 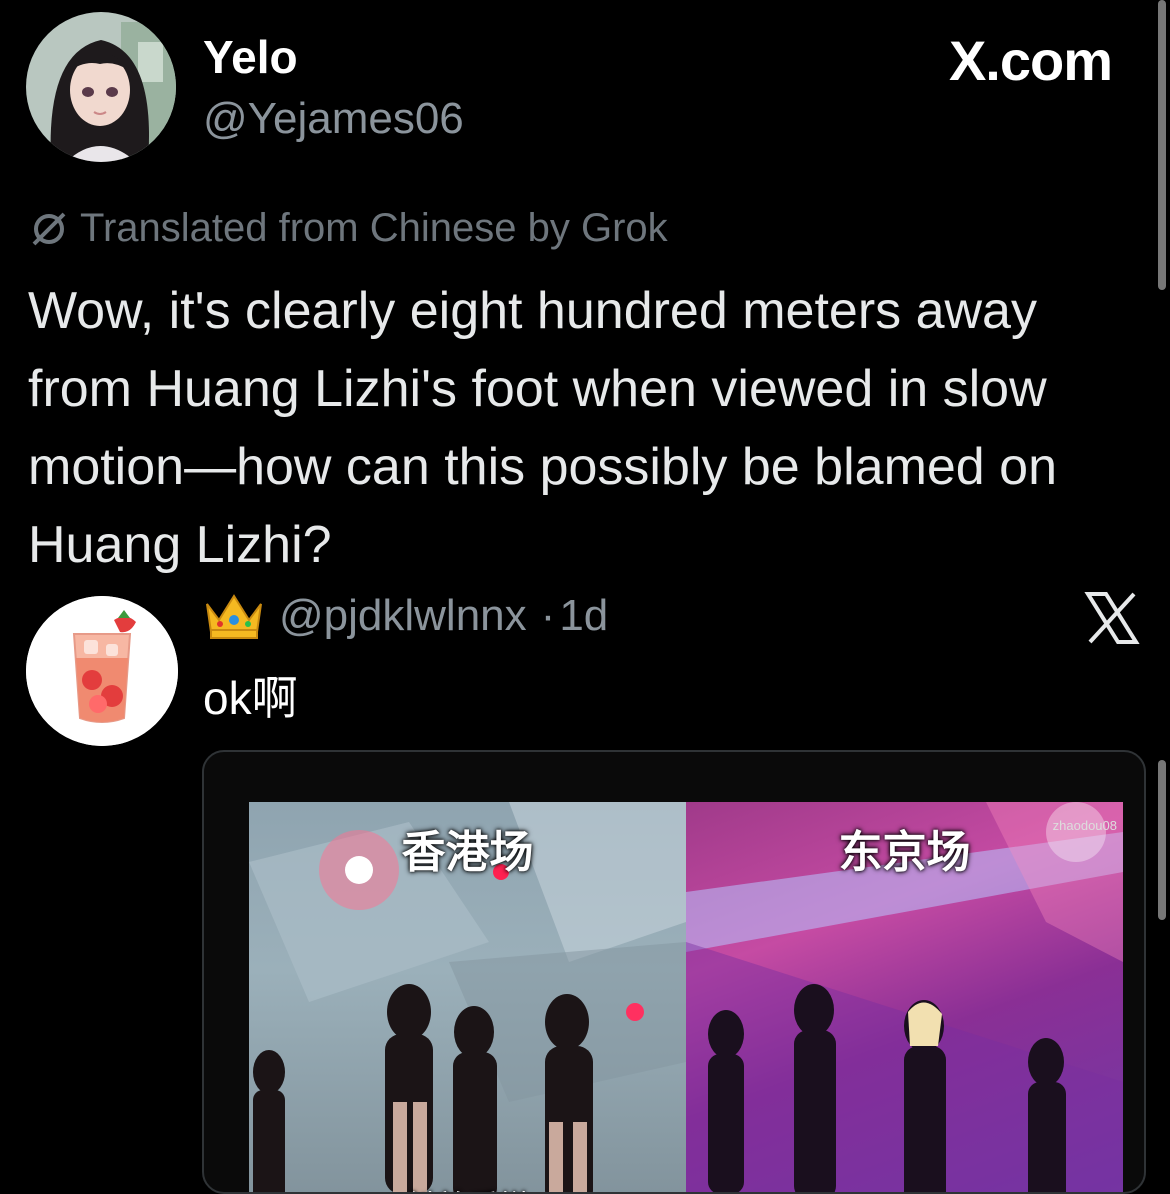 I want to click on reply-avatar, so click(x=102, y=671).